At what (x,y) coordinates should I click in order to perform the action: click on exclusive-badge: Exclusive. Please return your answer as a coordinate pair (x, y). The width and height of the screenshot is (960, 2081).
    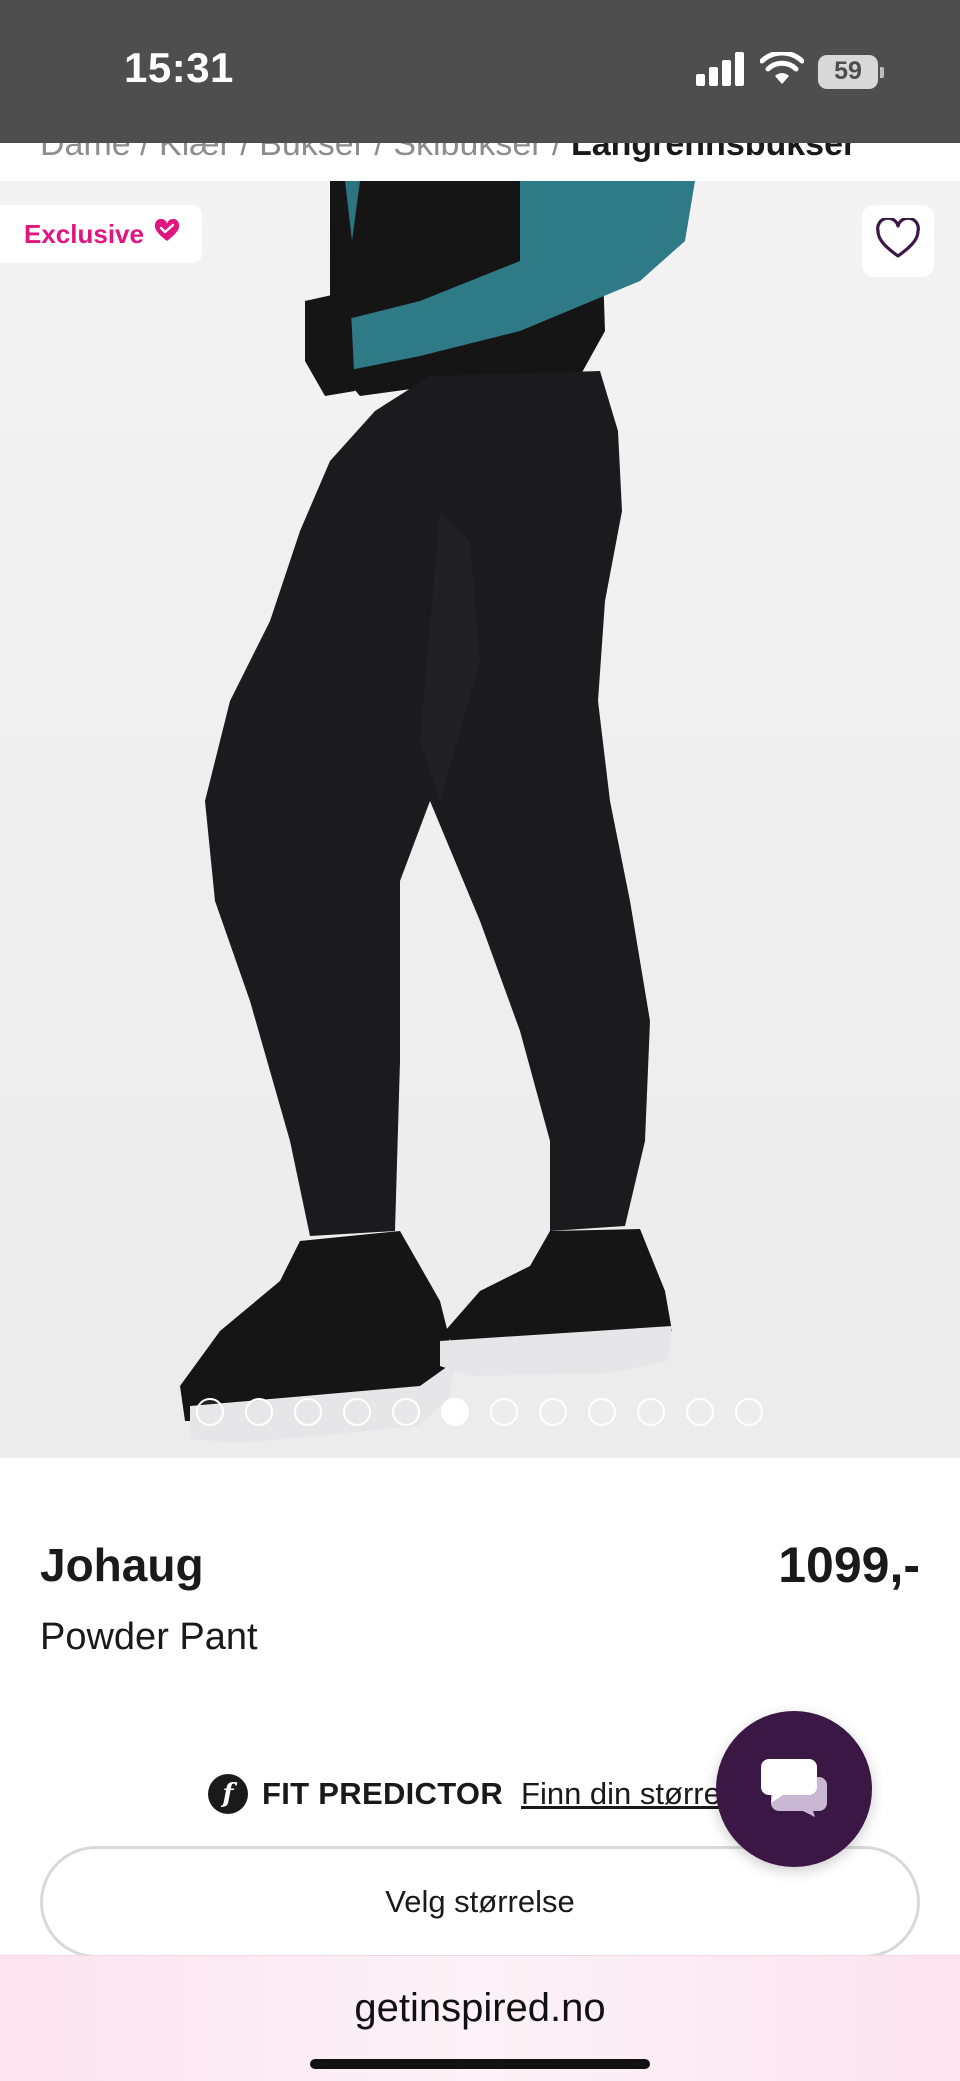
    Looking at the image, I should click on (101, 234).